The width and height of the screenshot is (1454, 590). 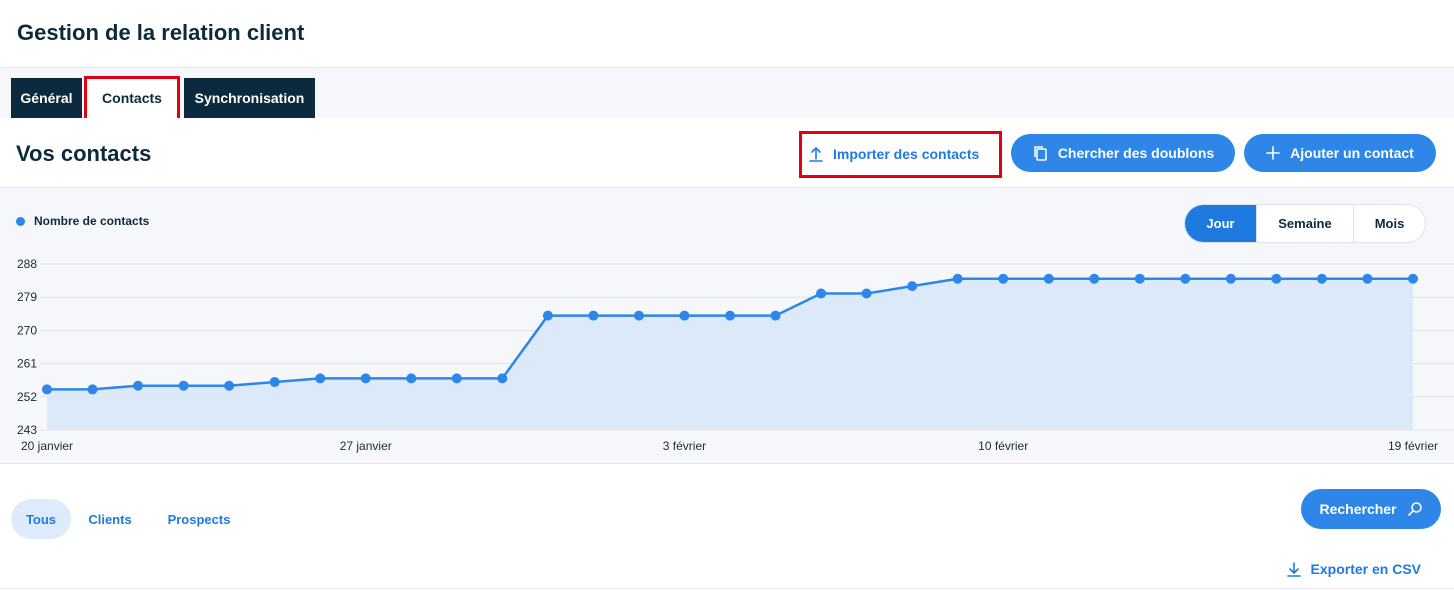 I want to click on add-contact-label: Ajouter un contact, so click(x=1352, y=153).